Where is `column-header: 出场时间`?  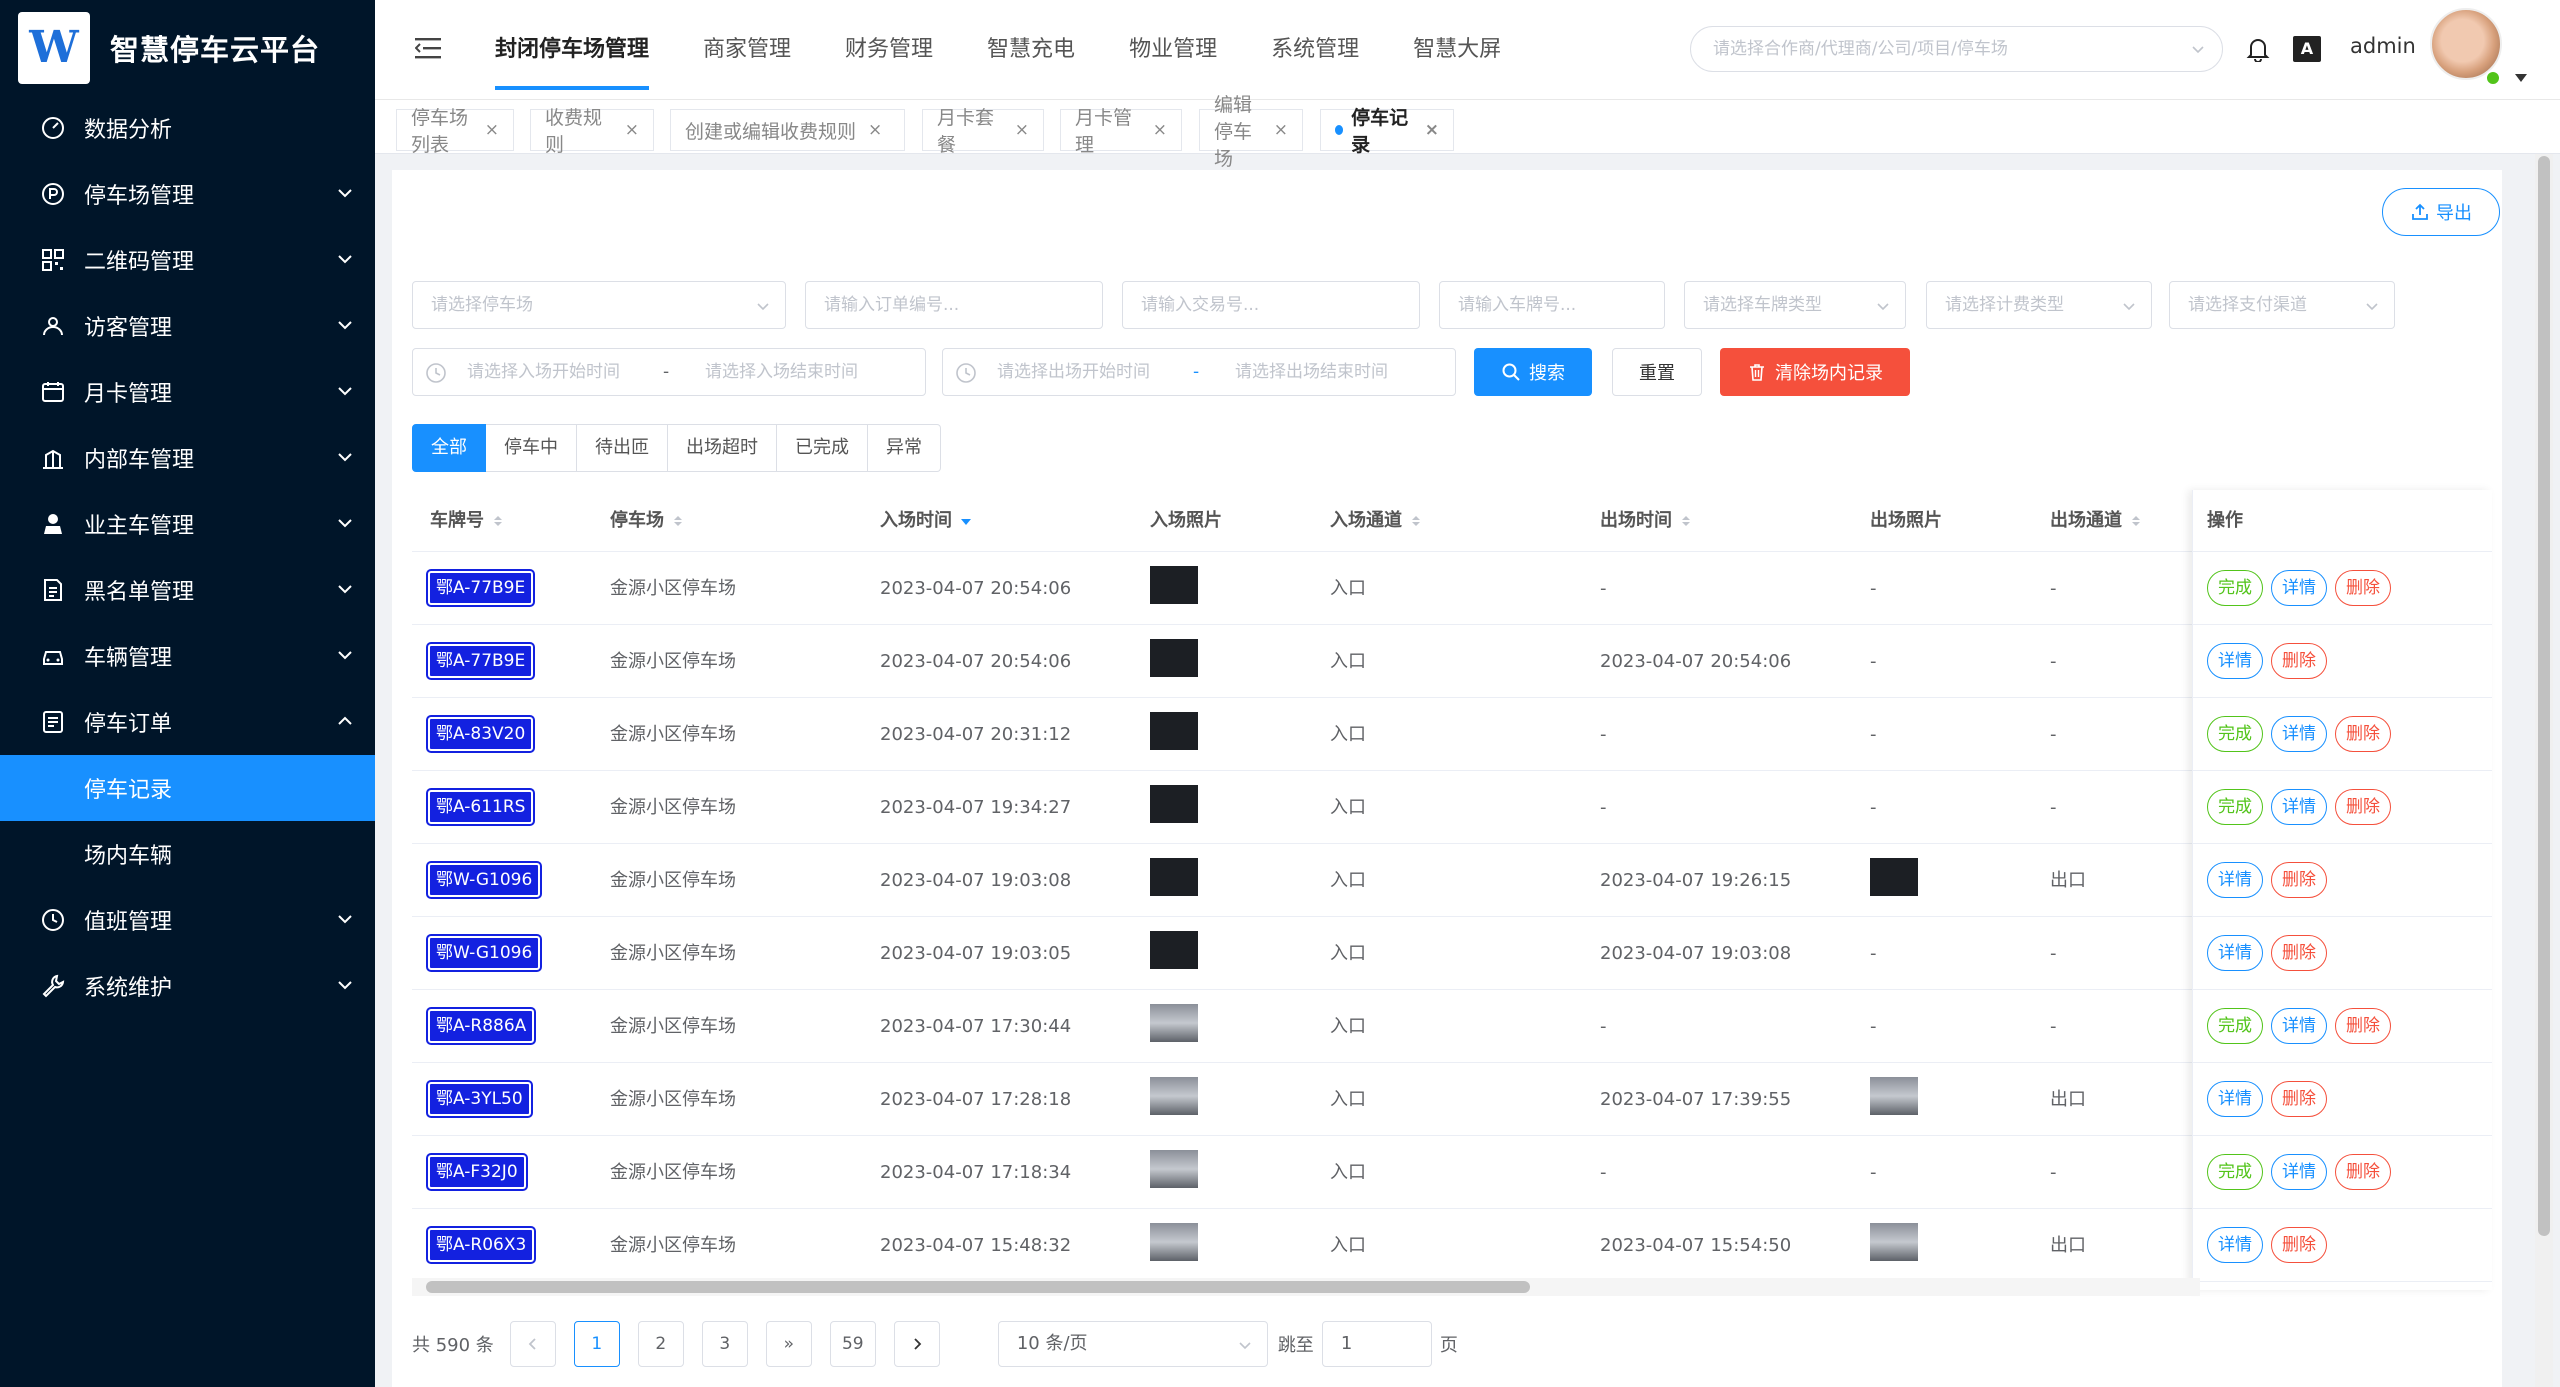 column-header: 出场时间 is located at coordinates (1646, 521).